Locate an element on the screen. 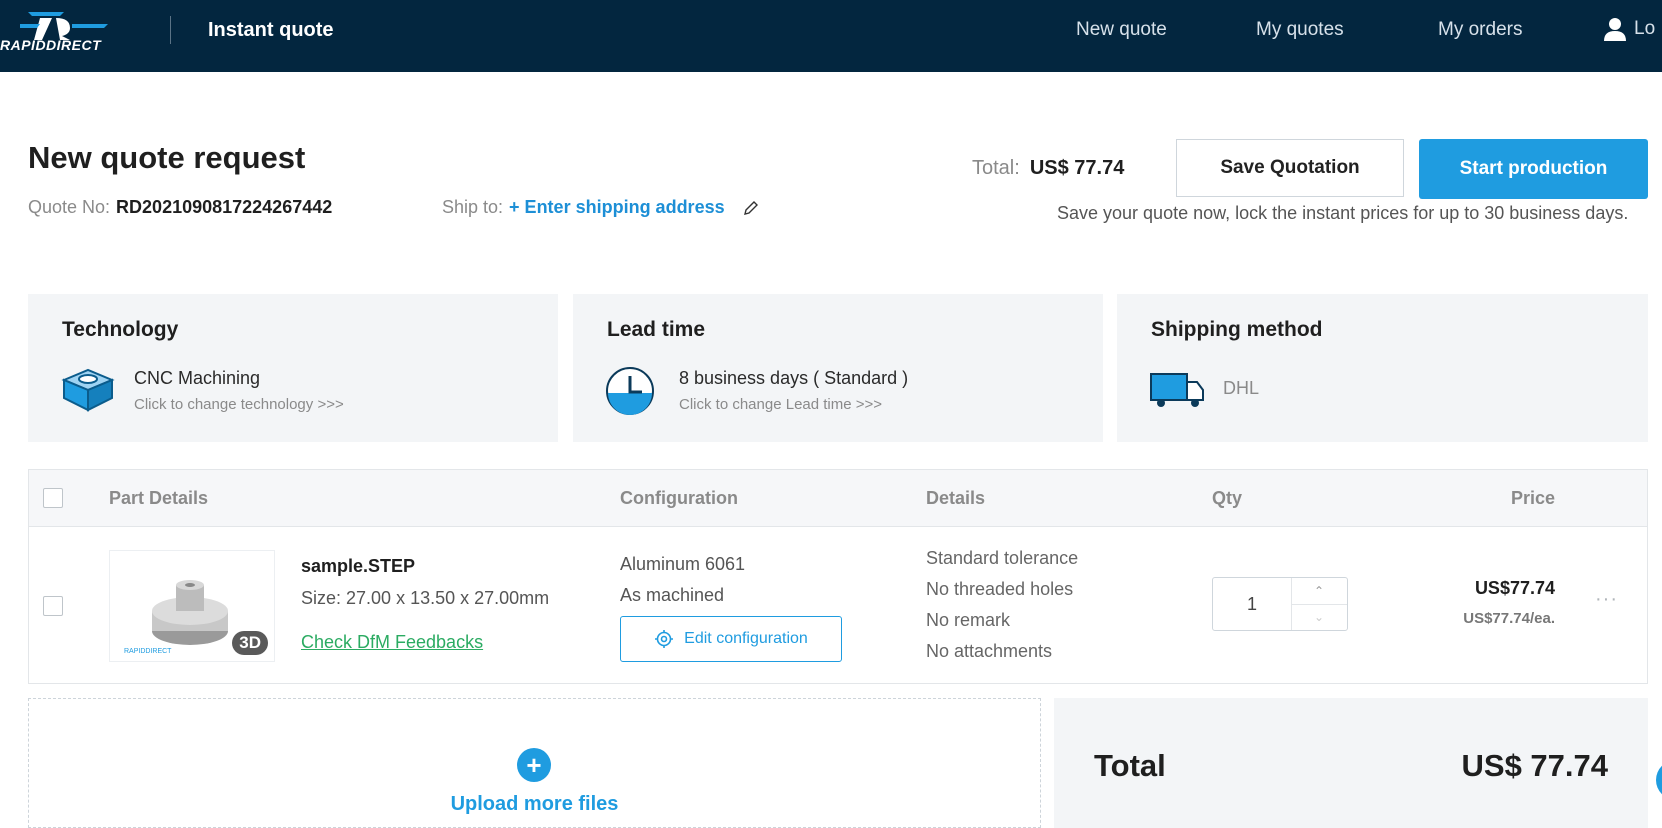  logo-text: RAPIDDIRECT is located at coordinates (51, 45).